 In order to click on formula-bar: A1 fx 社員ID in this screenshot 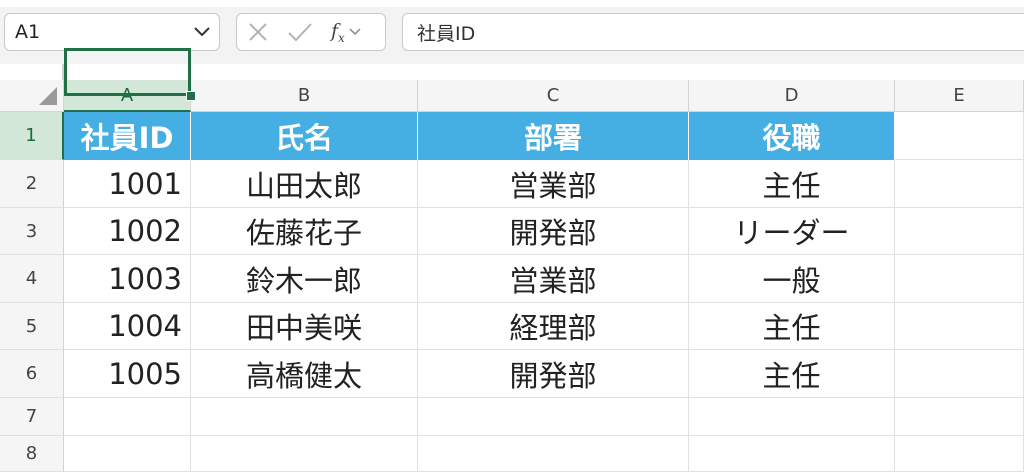, I will do `click(512, 32)`.